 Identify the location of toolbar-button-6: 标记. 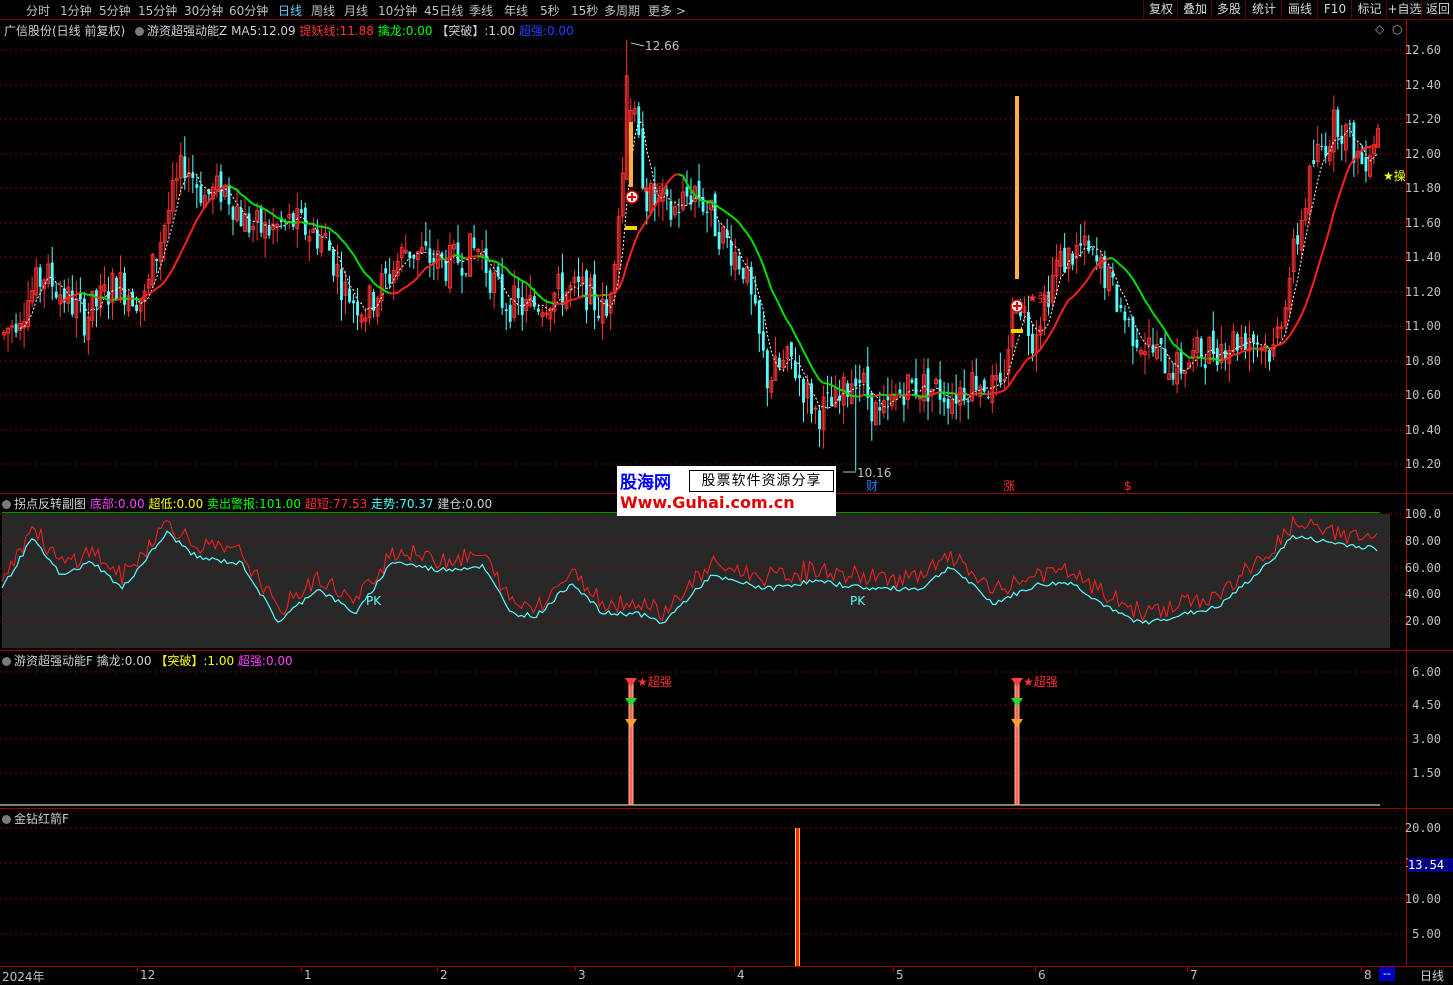
(1369, 9).